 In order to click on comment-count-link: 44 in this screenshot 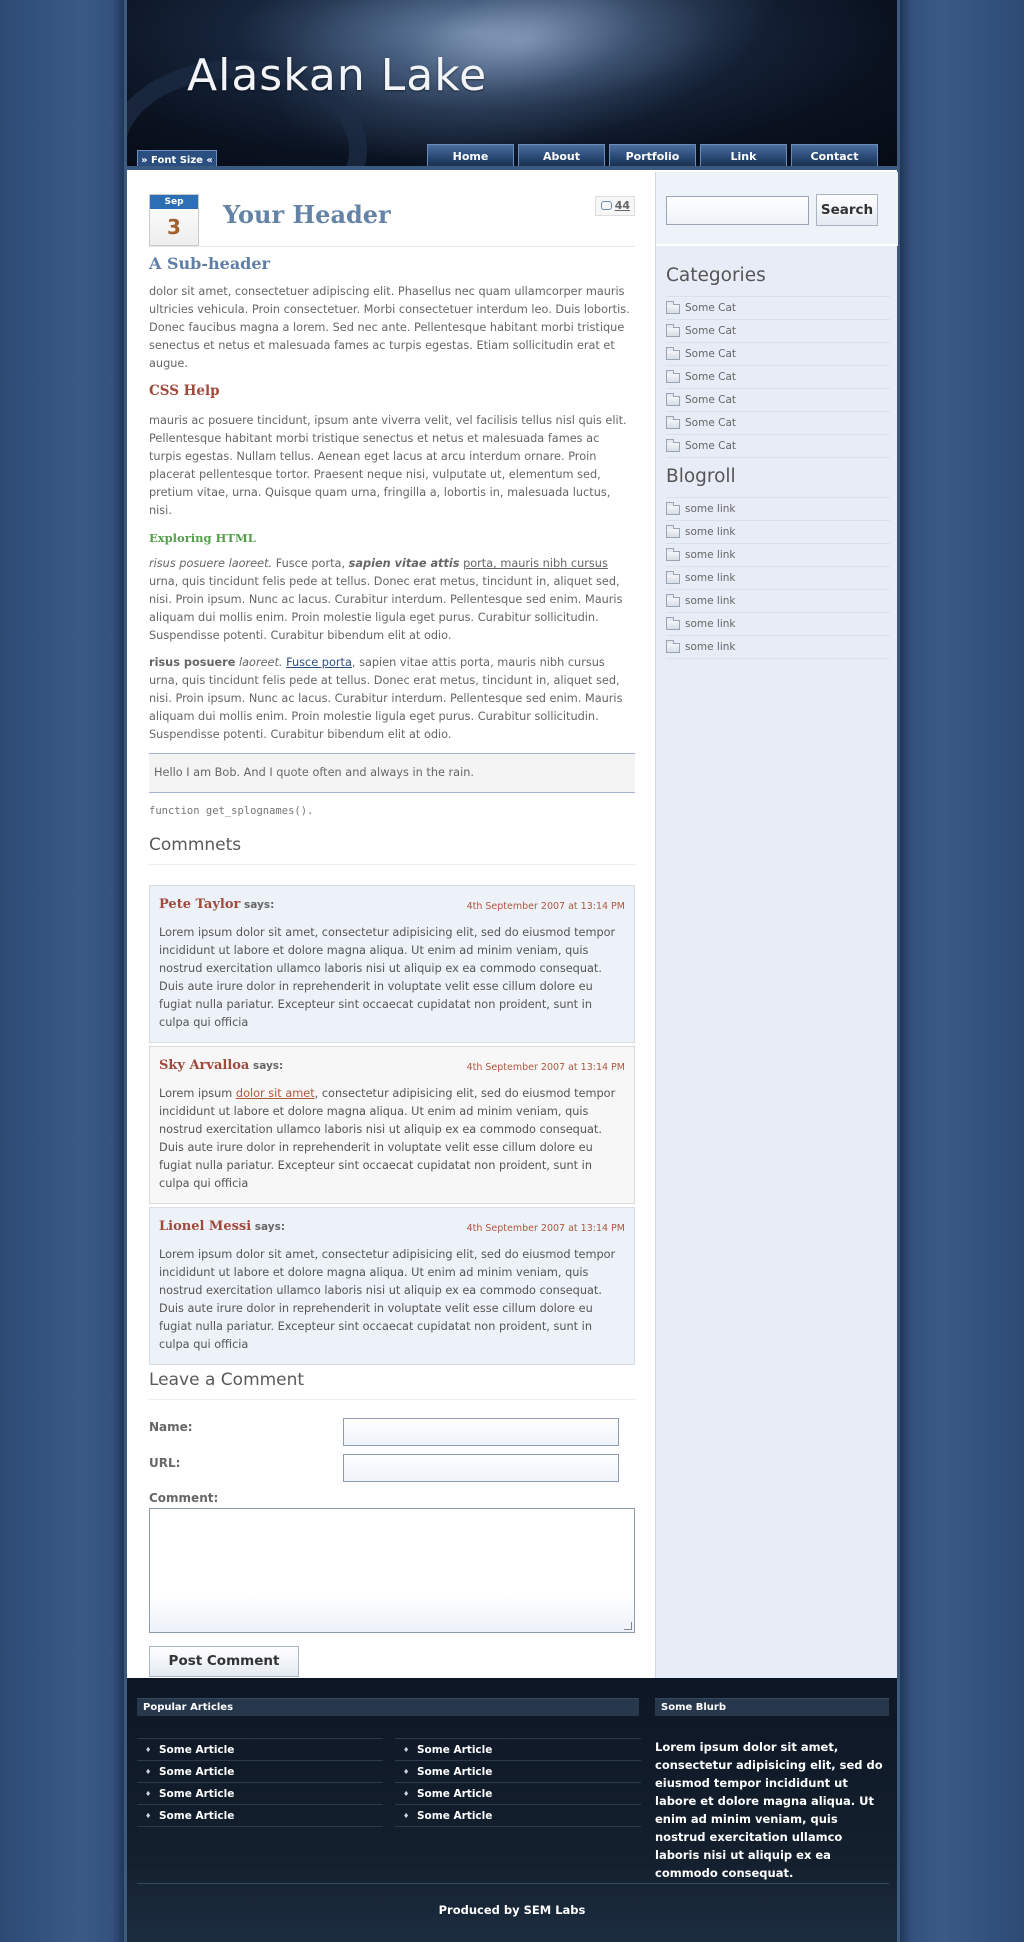, I will do `click(615, 206)`.